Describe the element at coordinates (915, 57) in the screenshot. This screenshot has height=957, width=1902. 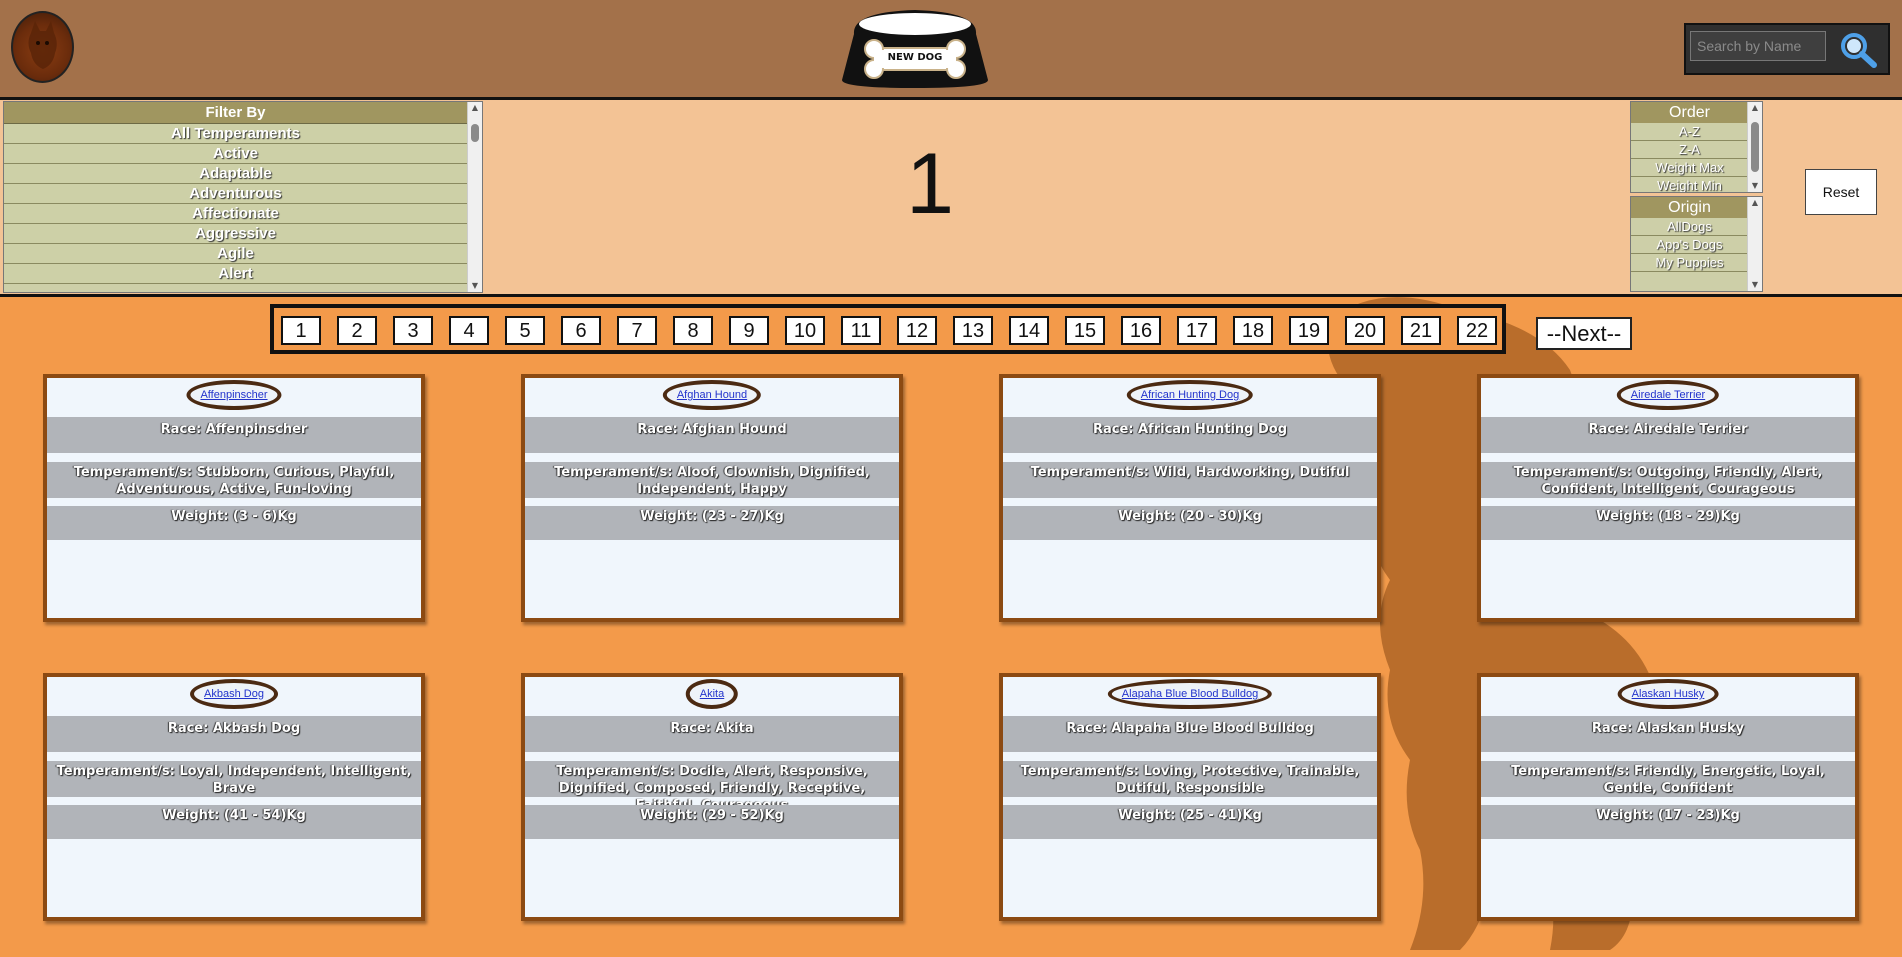
I see `new-dog-label: NEW DOG` at that location.